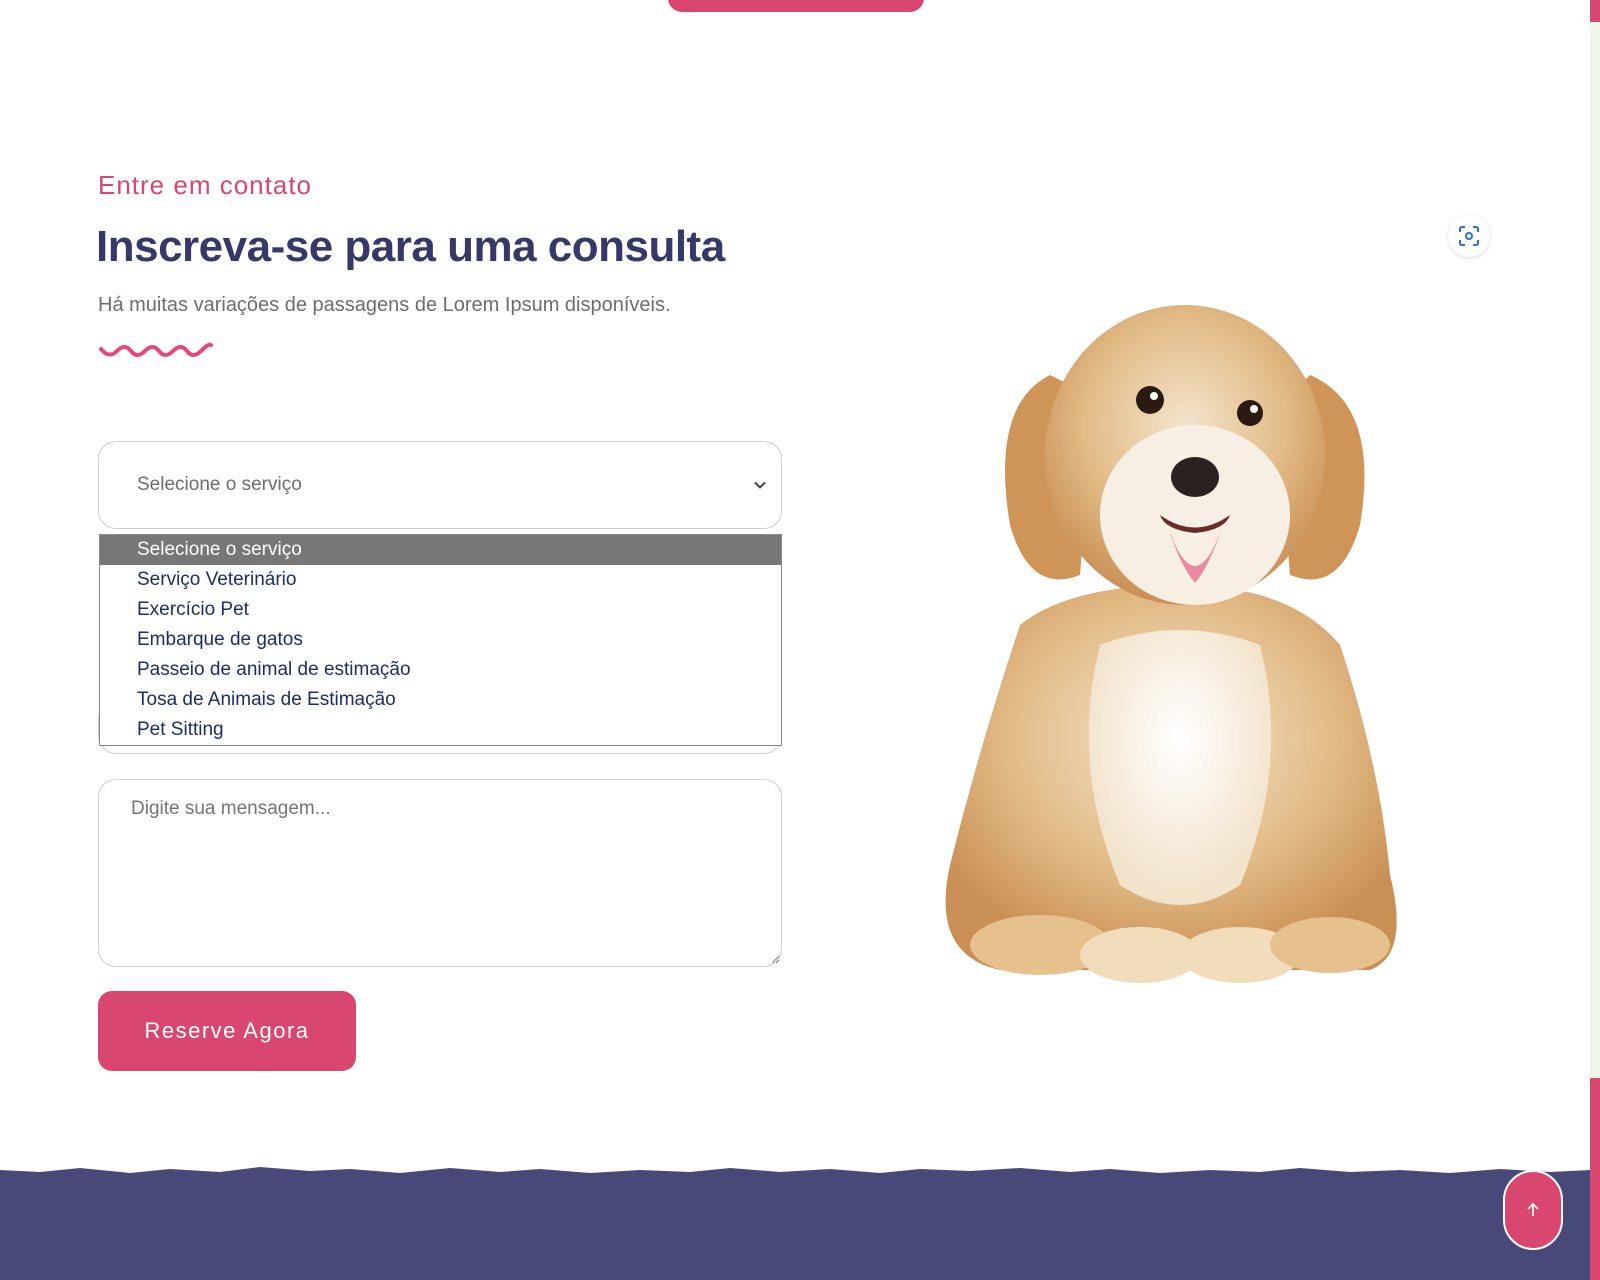 Image resolution: width=1600 pixels, height=1280 pixels. I want to click on back-to-top-button, so click(1533, 1210).